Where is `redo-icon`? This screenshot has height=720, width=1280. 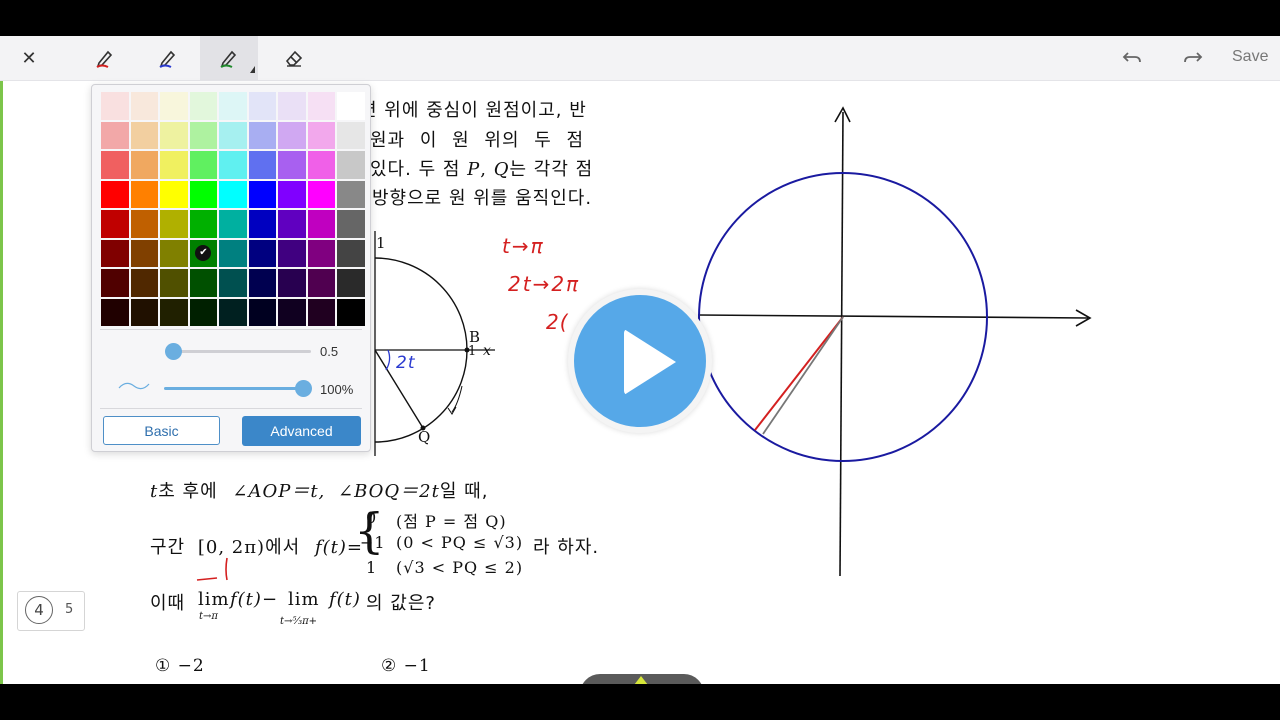
redo-icon is located at coordinates (1193, 58).